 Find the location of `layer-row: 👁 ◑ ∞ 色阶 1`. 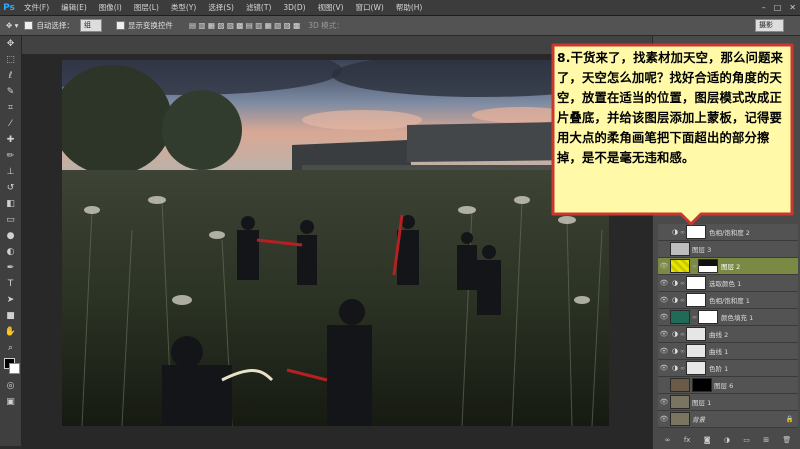

layer-row: 👁 ◑ ∞ 色阶 1 is located at coordinates (728, 368).